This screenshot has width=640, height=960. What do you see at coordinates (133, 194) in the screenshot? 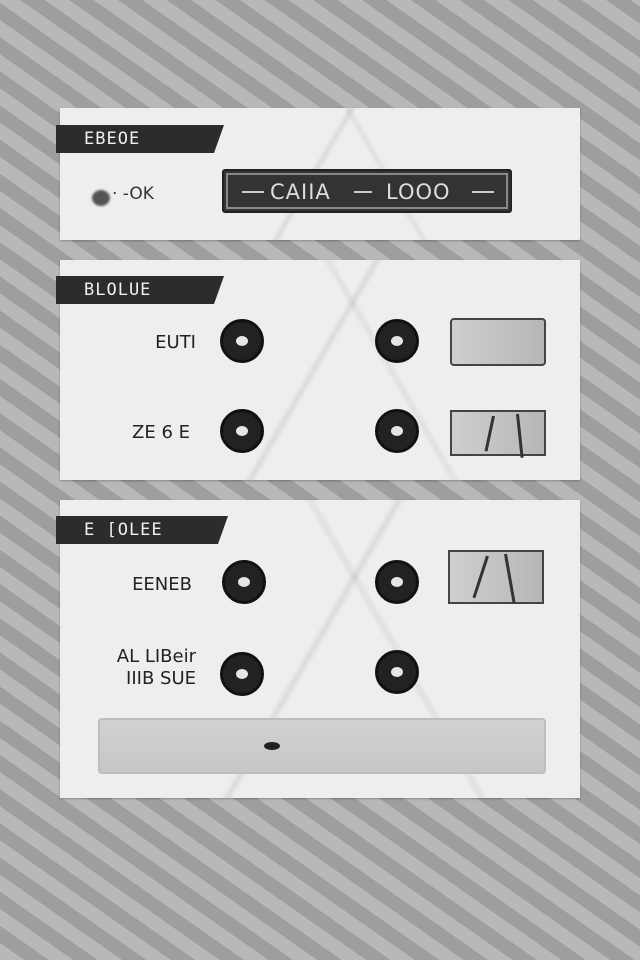
I see `ok-label: · -OK` at bounding box center [133, 194].